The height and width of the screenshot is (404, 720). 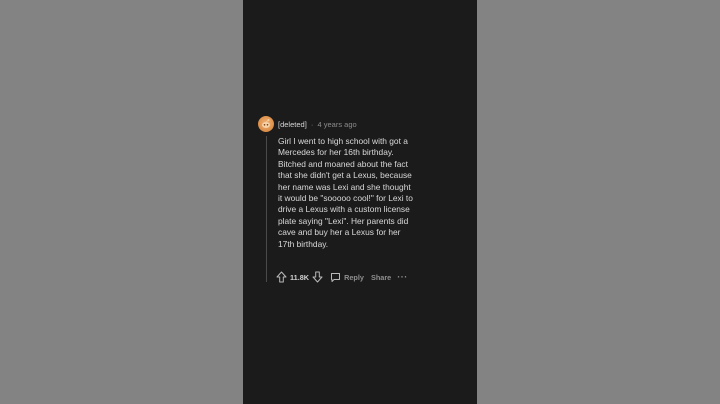 What do you see at coordinates (266, 124) in the screenshot?
I see `snoo-avatar-icon` at bounding box center [266, 124].